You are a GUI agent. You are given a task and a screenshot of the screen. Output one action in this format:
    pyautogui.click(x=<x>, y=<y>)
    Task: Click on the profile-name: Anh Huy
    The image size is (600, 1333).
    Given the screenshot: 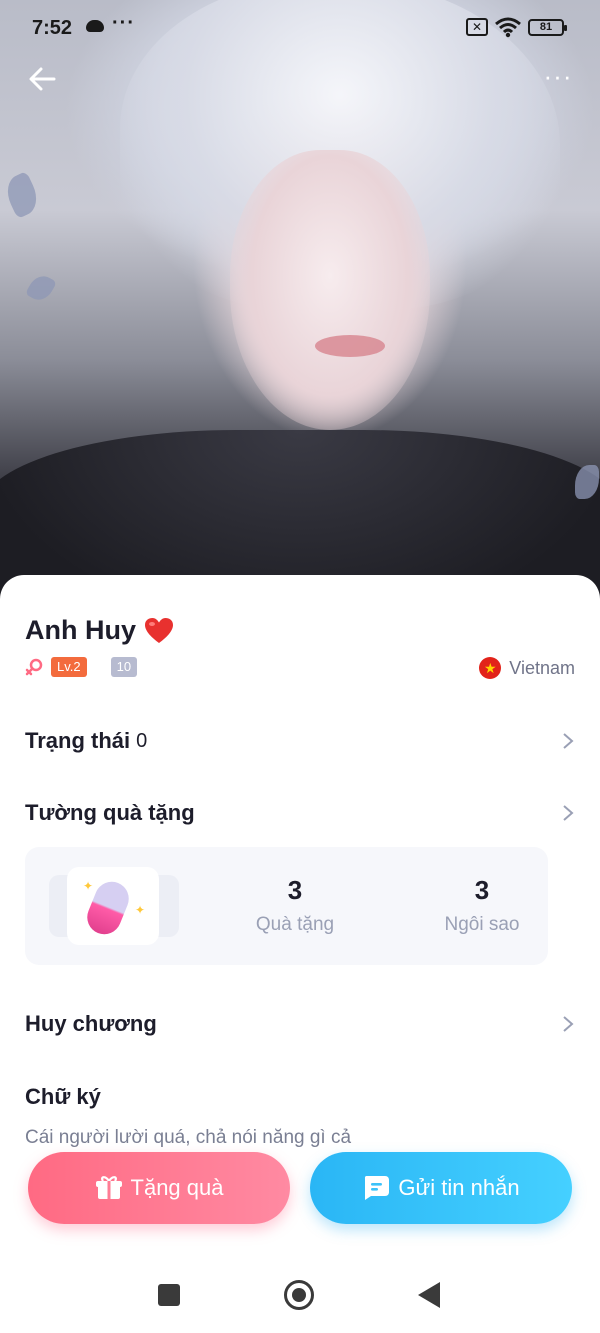 What is the action you would take?
    pyautogui.click(x=80, y=630)
    